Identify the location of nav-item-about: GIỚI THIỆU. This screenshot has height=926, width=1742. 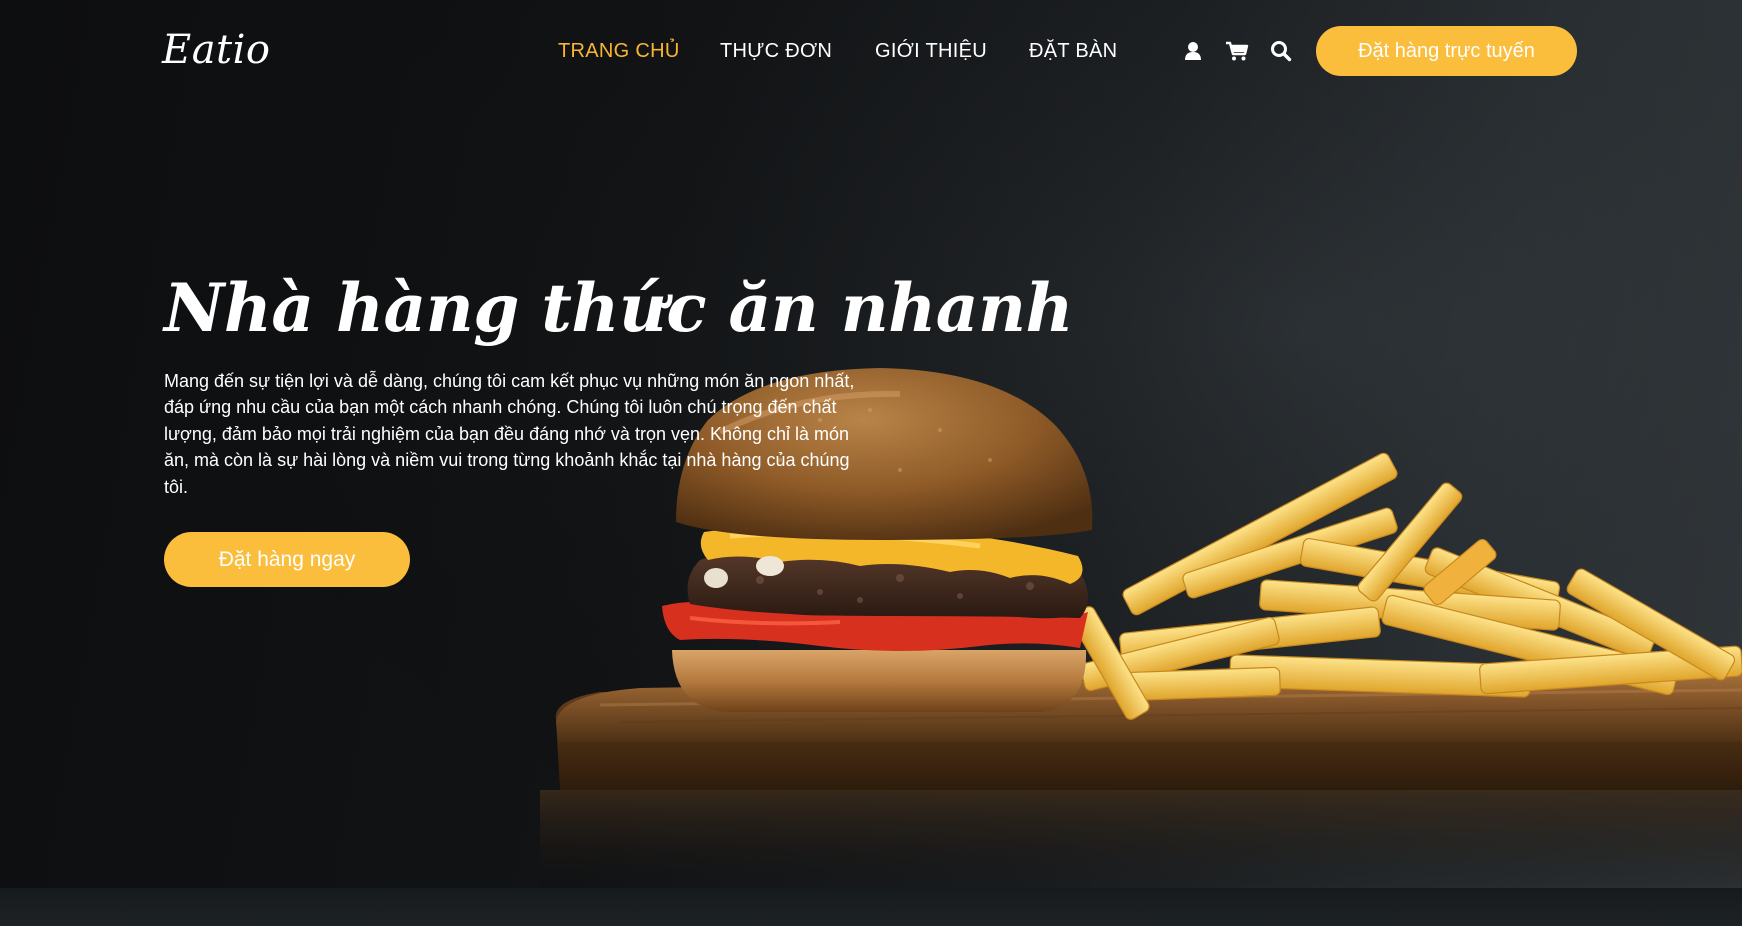
(931, 51).